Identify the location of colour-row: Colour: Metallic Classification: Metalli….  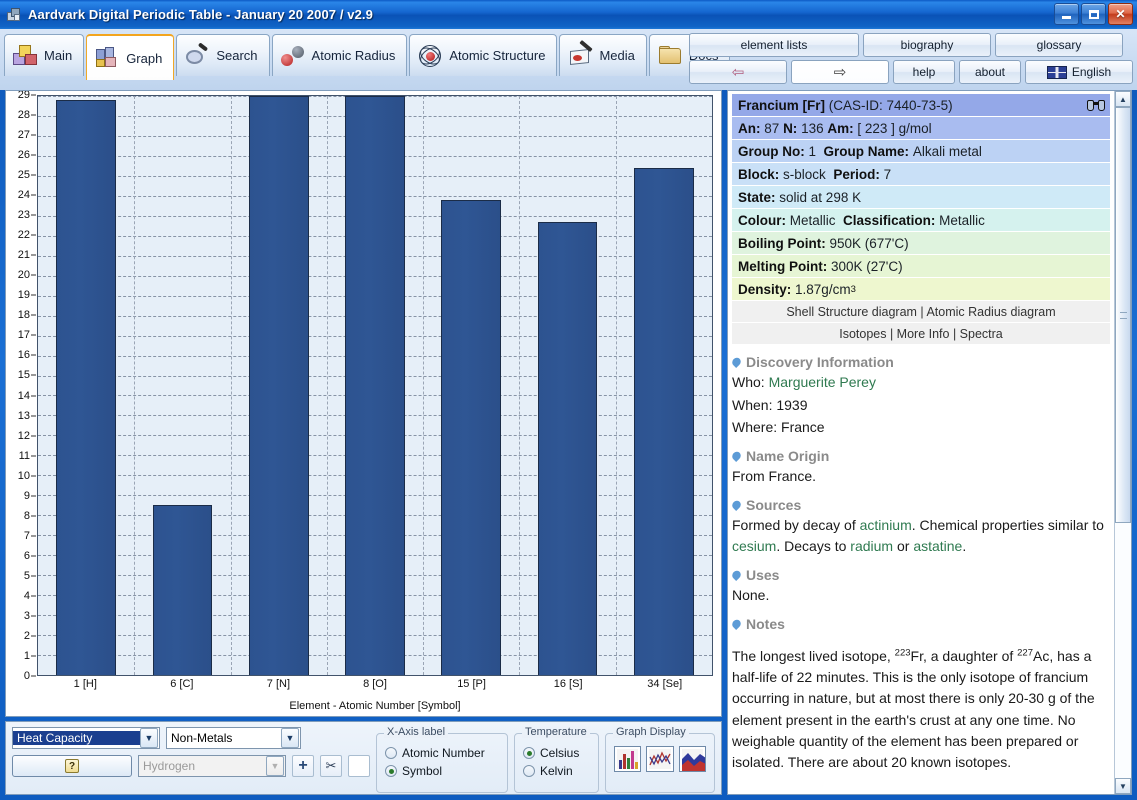
(921, 220).